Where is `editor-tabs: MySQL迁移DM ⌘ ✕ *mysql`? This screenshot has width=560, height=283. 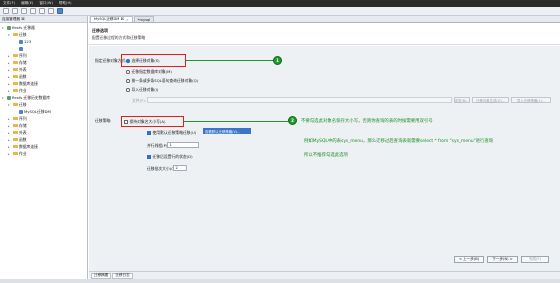 editor-tabs: MySQL迁移DM ⌘ ✕ *mysql is located at coordinates (324, 19).